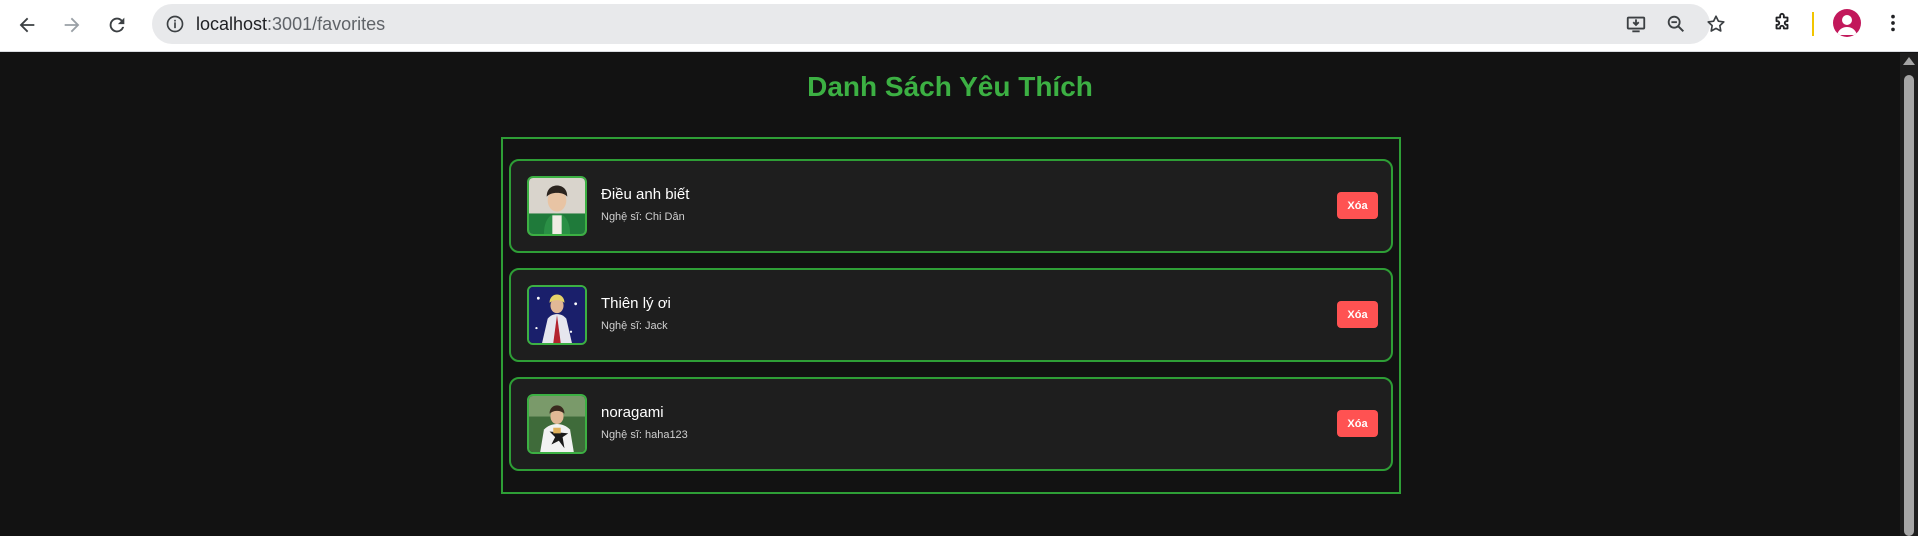 This screenshot has height=536, width=1918. I want to click on url-text: localhost:3001/favorites, so click(290, 24).